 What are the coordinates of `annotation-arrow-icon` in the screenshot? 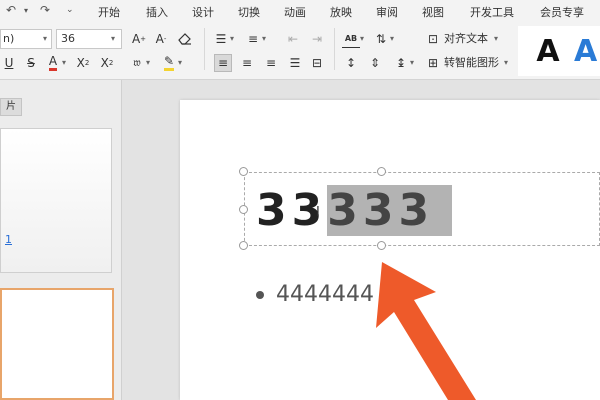 It's located at (426, 331).